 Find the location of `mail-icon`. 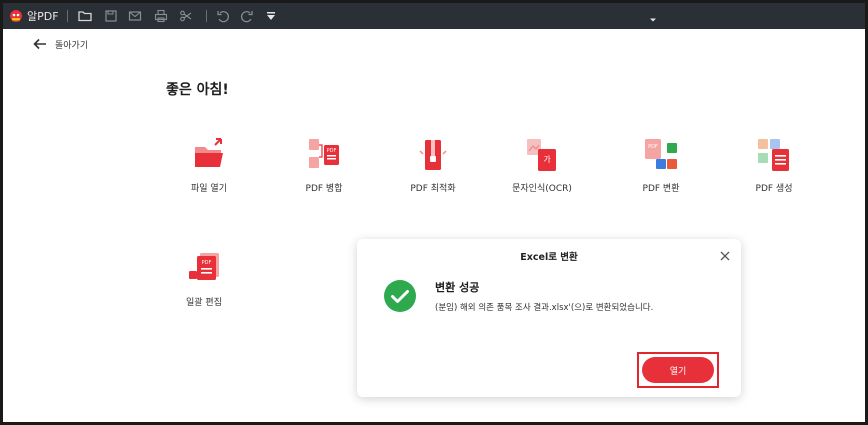

mail-icon is located at coordinates (135, 16).